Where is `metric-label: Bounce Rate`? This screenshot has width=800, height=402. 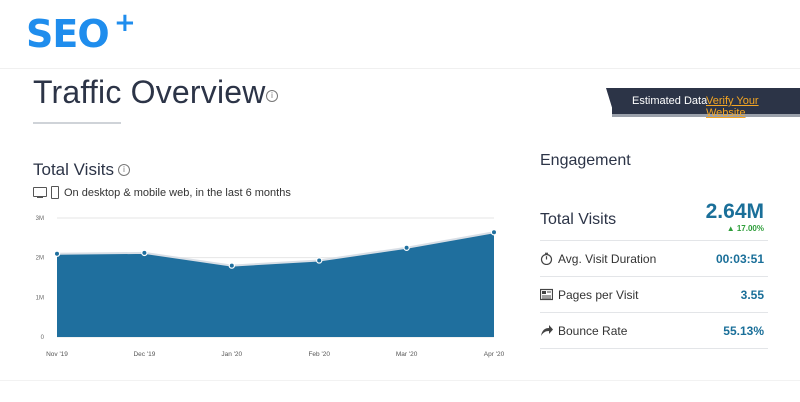
metric-label: Bounce Rate is located at coordinates (593, 331).